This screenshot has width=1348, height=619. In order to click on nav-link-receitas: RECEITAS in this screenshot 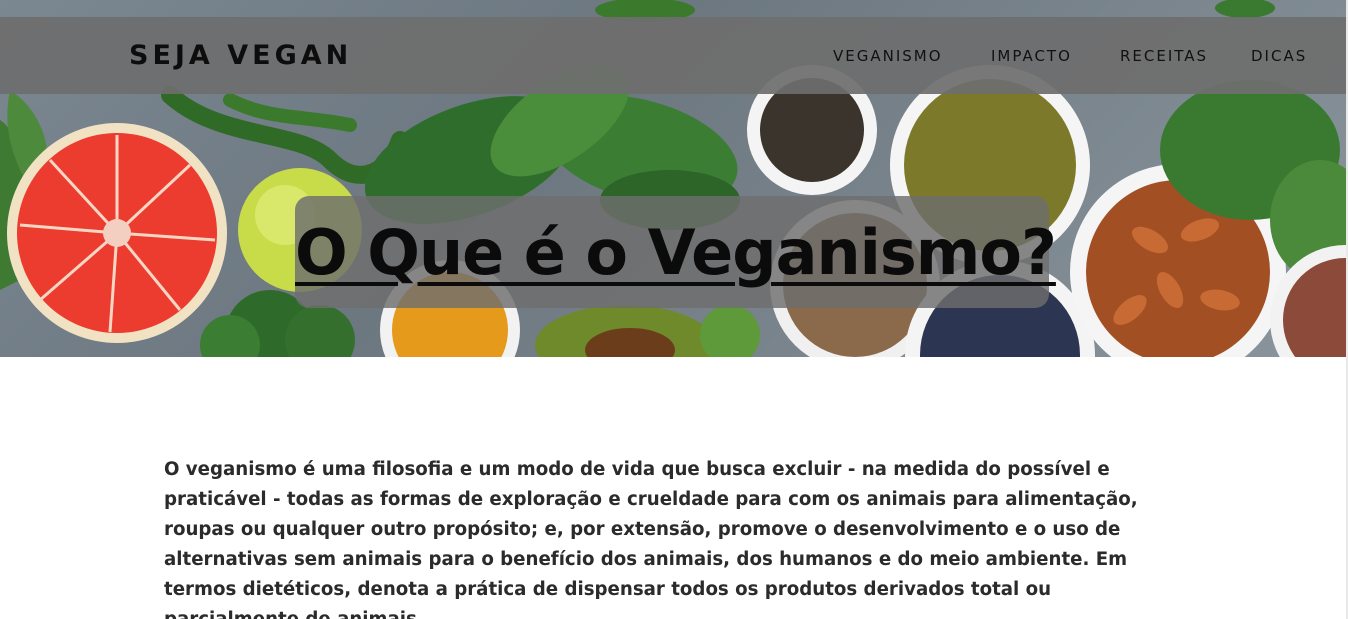, I will do `click(1164, 56)`.